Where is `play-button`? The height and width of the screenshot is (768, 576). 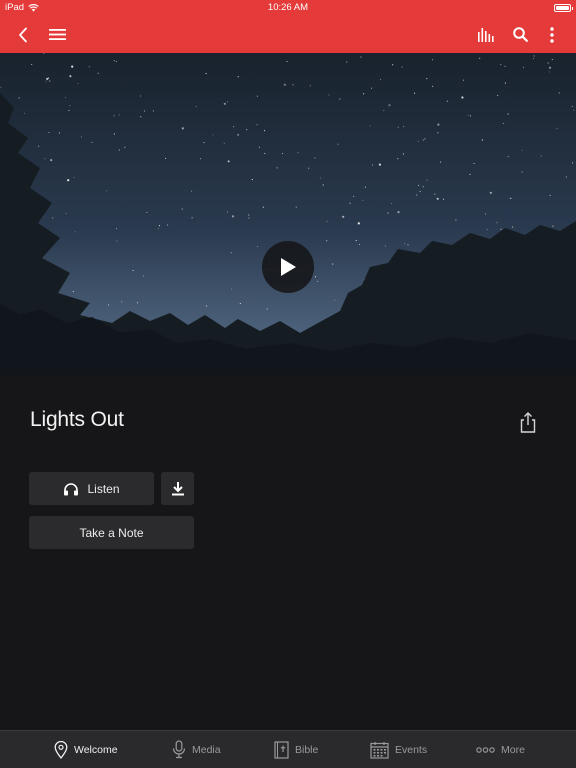 play-button is located at coordinates (288, 267).